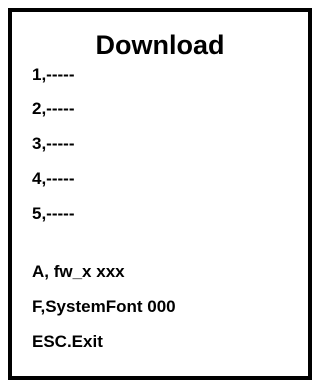 Image resolution: width=322 pixels, height=390 pixels. Describe the element at coordinates (67, 342) in the screenshot. I see `option-exit: ESC.Exit` at that location.